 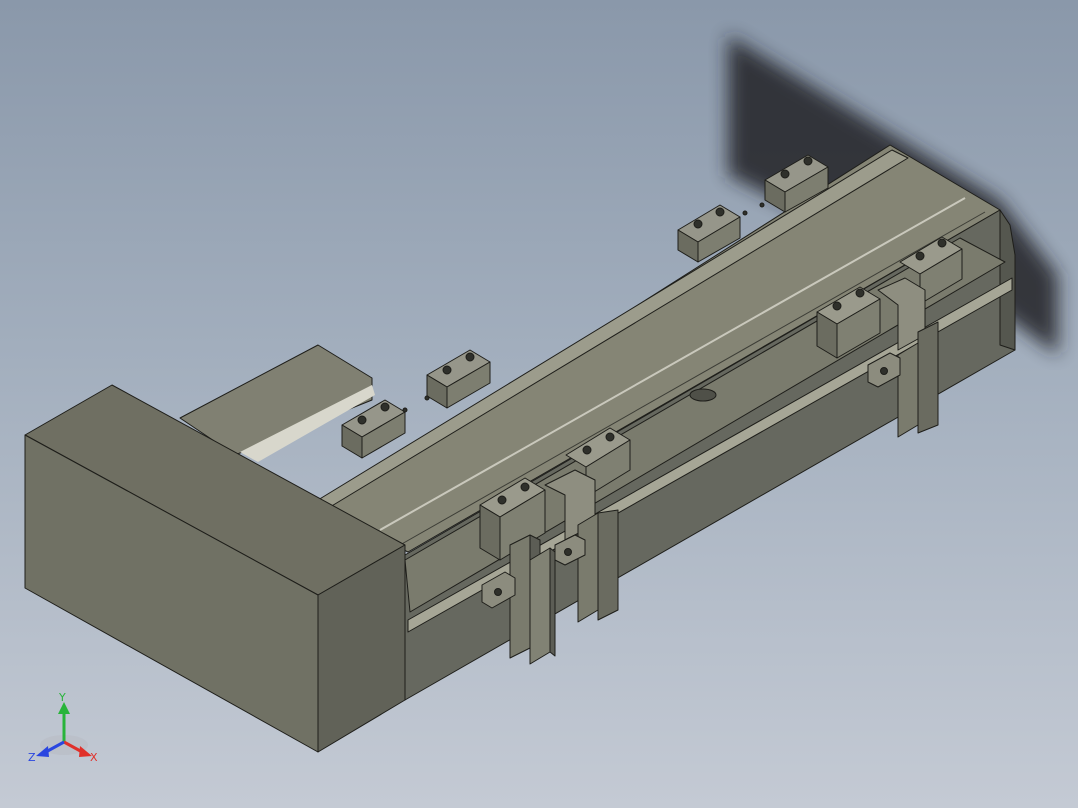 I want to click on center-hole, so click(x=703, y=395).